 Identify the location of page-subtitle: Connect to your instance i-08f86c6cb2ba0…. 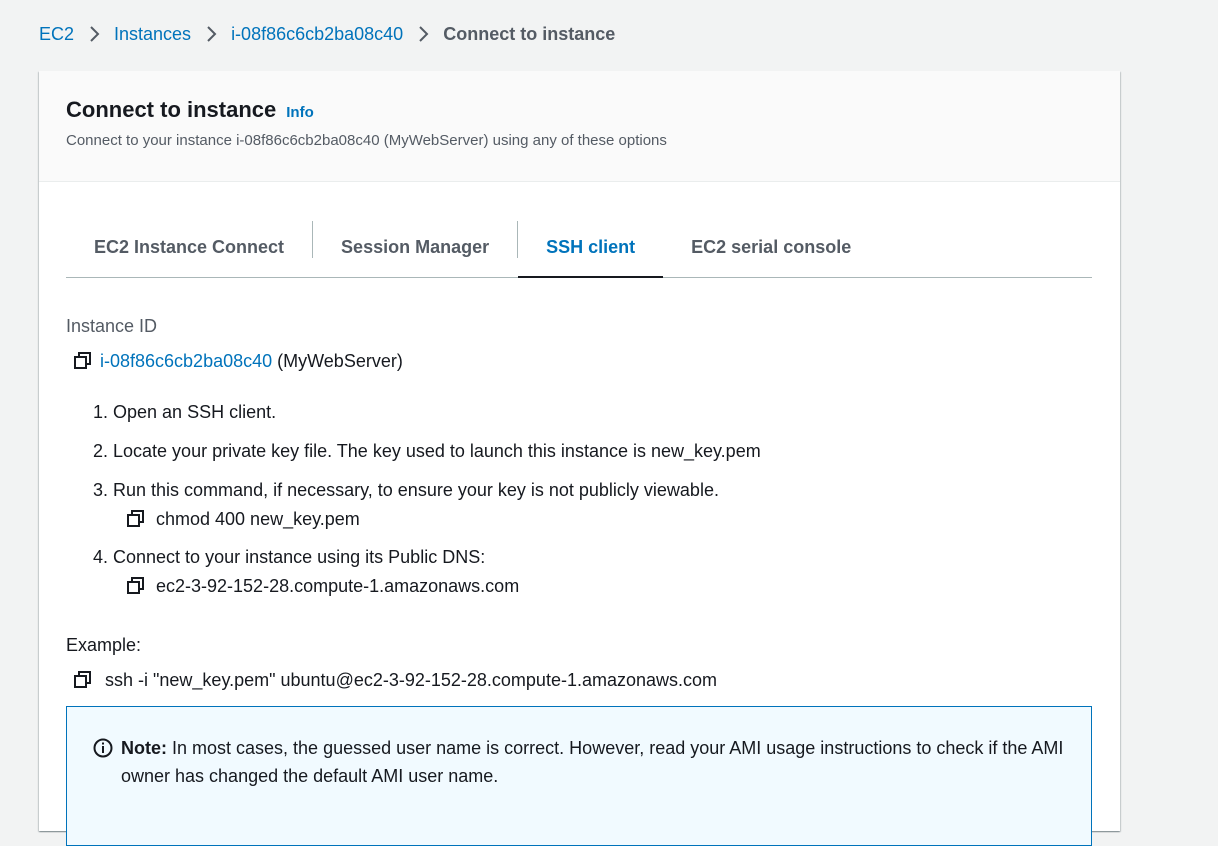
(366, 140).